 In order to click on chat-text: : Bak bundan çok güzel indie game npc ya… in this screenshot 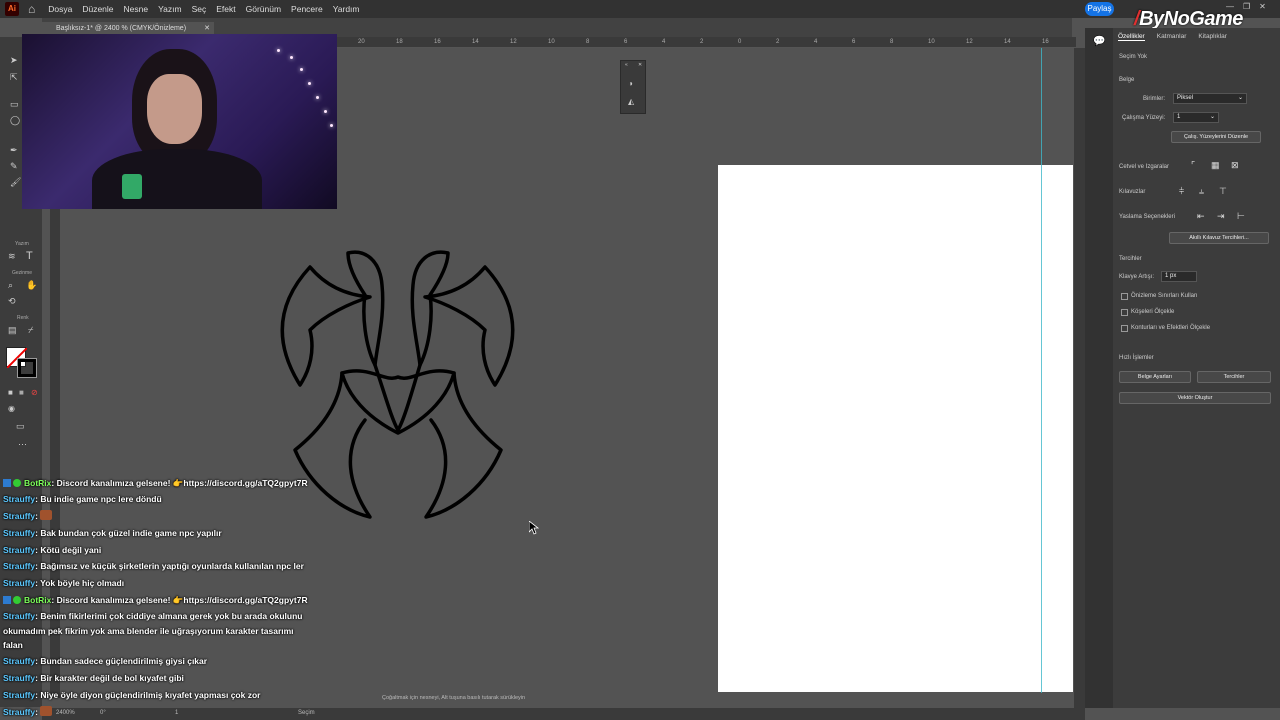, I will do `click(128, 533)`.